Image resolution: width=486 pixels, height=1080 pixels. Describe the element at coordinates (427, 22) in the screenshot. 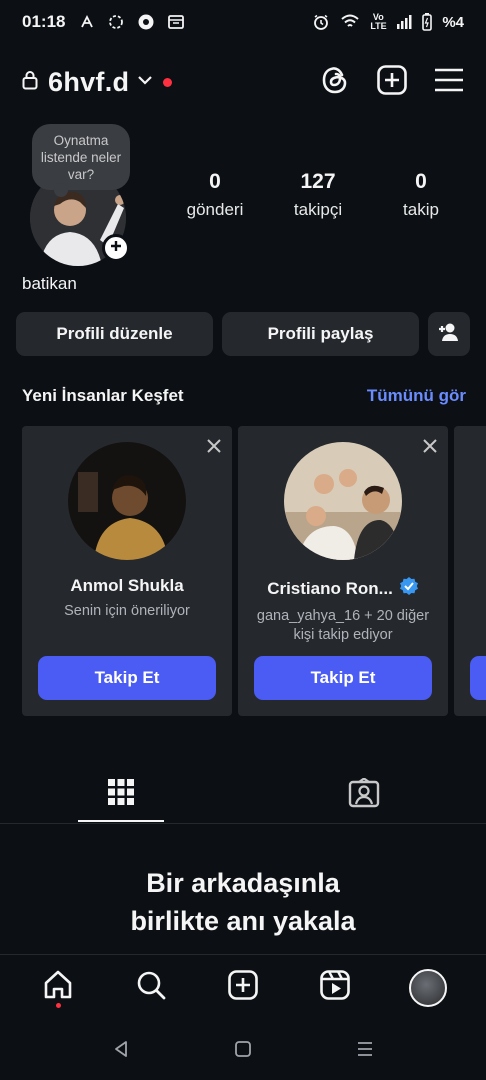

I see `battery-icon` at that location.